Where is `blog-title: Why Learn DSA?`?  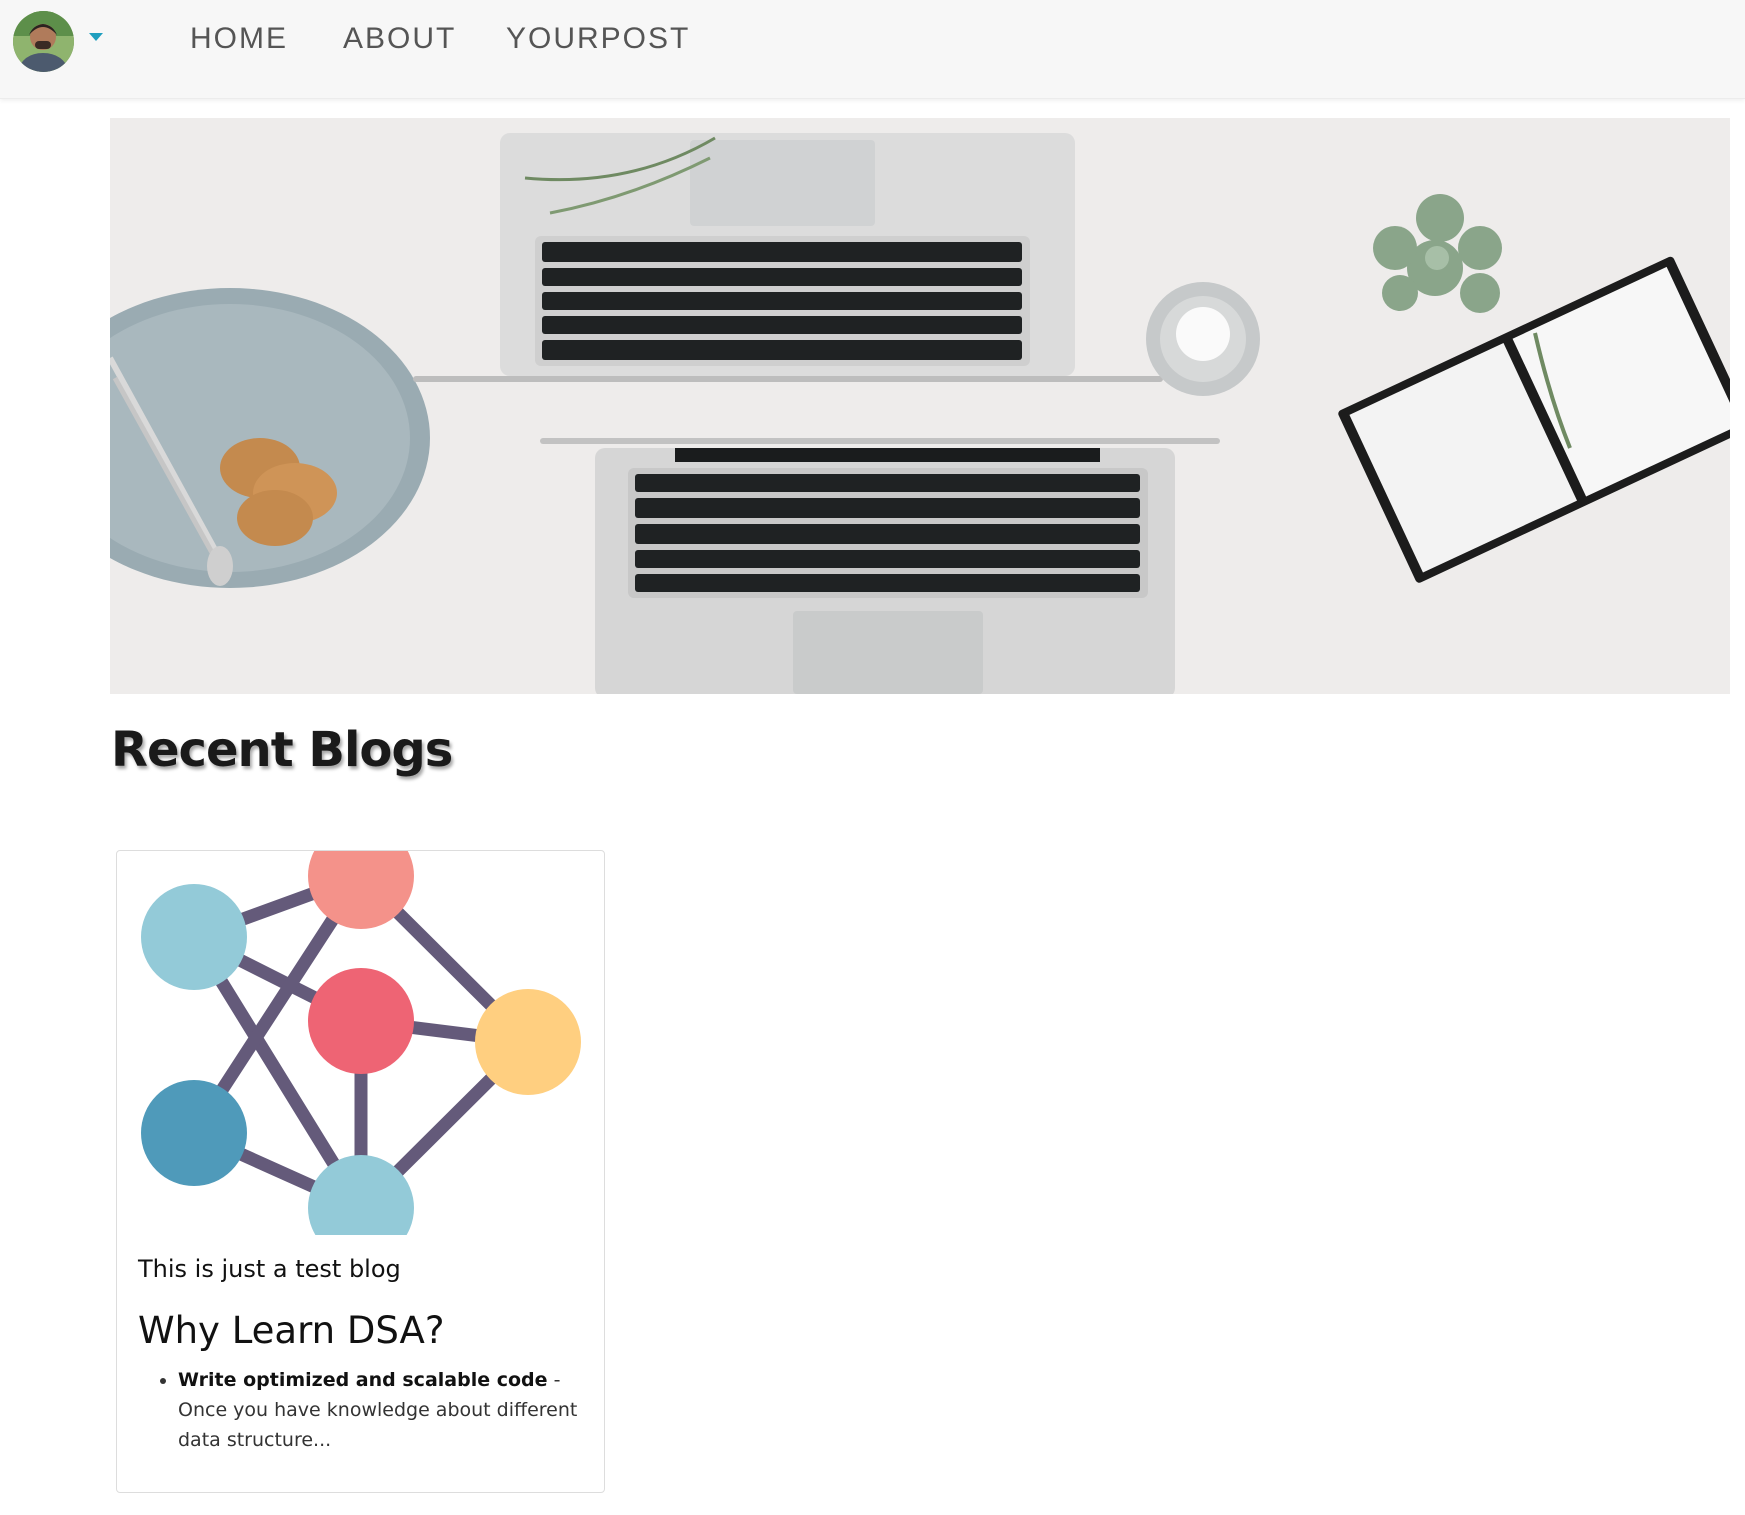 blog-title: Why Learn DSA? is located at coordinates (291, 1330).